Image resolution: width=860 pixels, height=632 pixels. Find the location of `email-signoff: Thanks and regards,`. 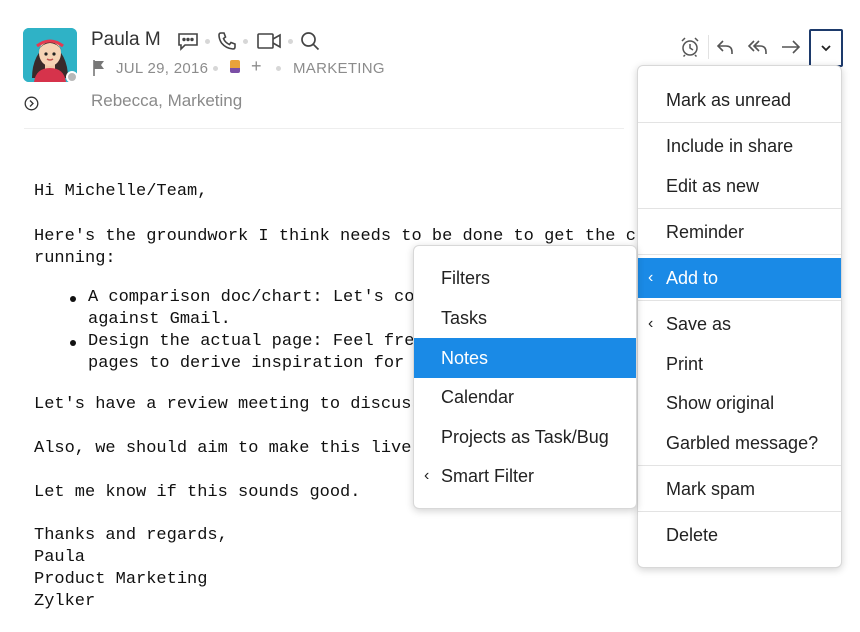

email-signoff: Thanks and regards, is located at coordinates (131, 535).